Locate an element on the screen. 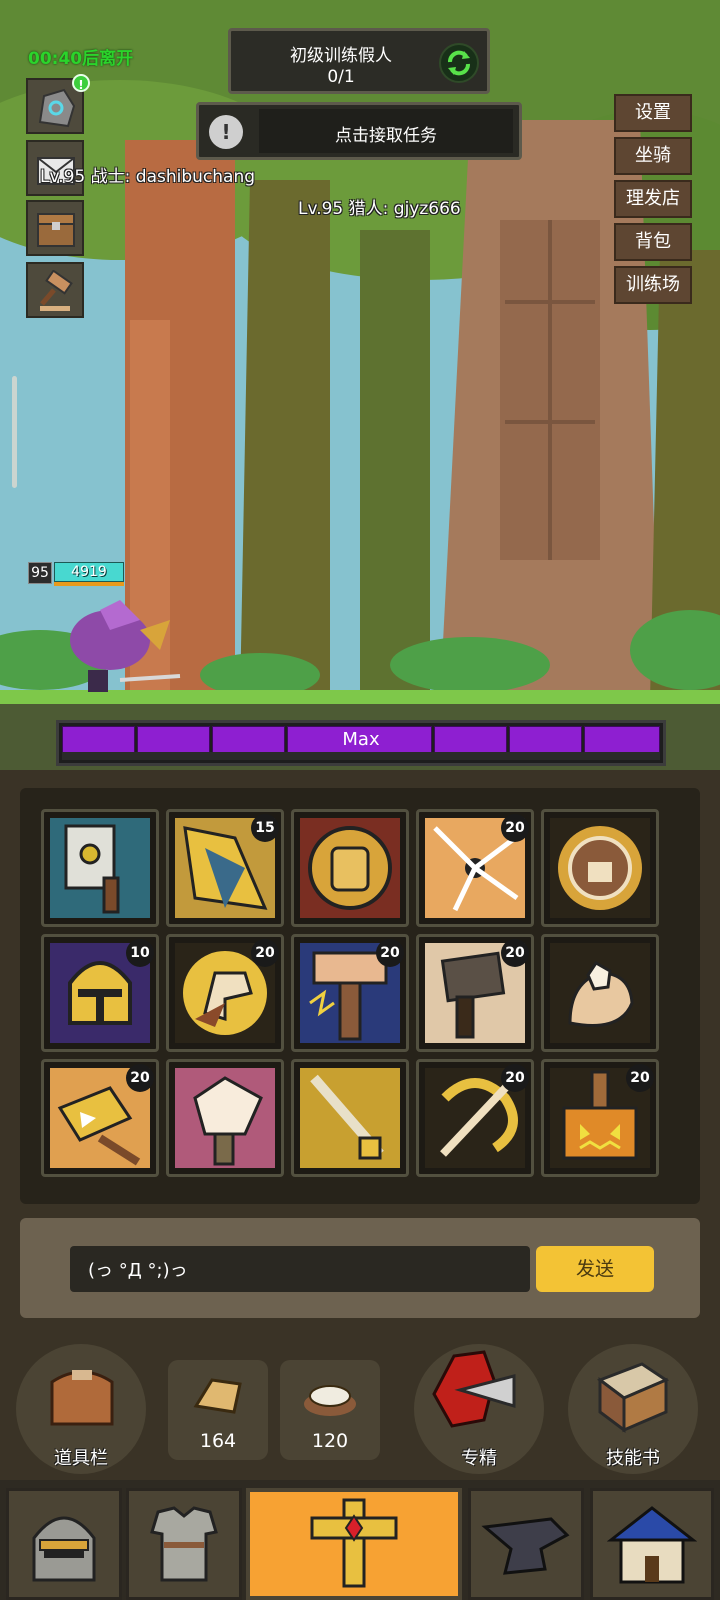 The width and height of the screenshot is (720, 1600). accept-task-label: 点击接取任务 is located at coordinates (386, 136).